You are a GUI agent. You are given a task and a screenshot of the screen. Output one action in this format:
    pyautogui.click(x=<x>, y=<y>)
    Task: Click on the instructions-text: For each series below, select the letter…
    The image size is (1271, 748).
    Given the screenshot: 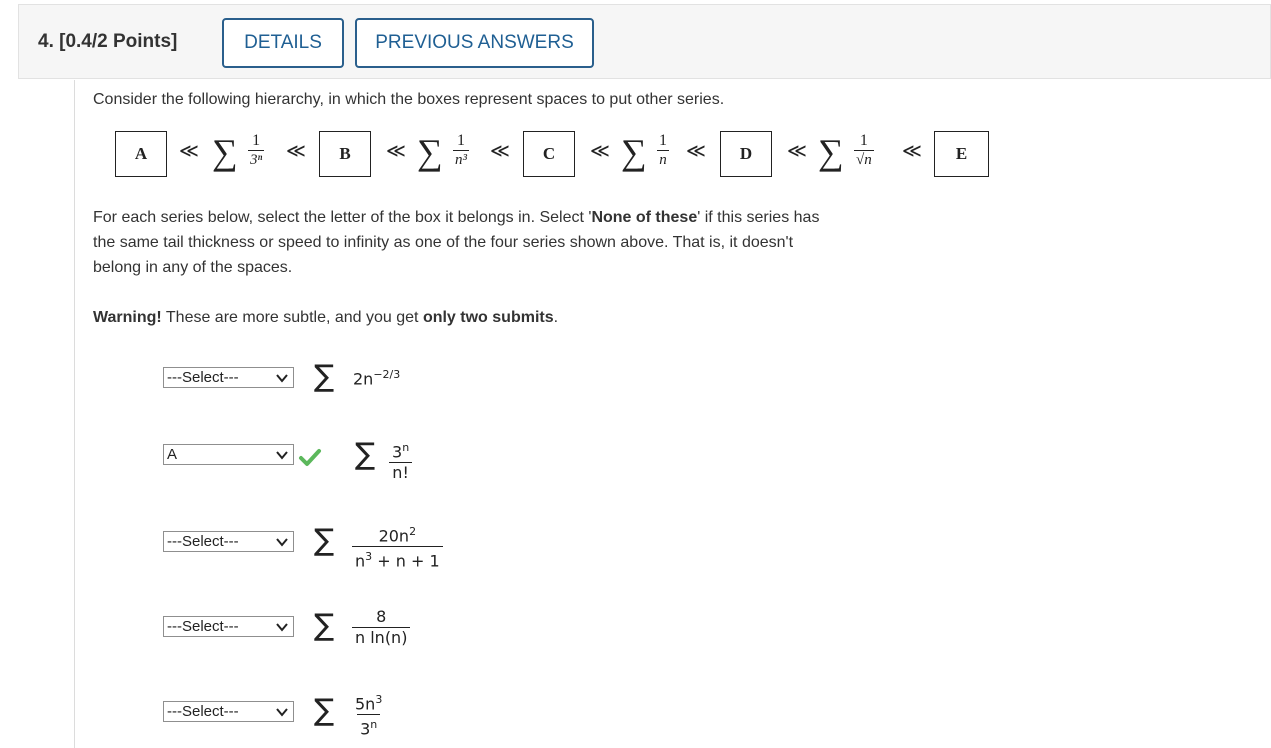 What is the action you would take?
    pyautogui.click(x=533, y=242)
    